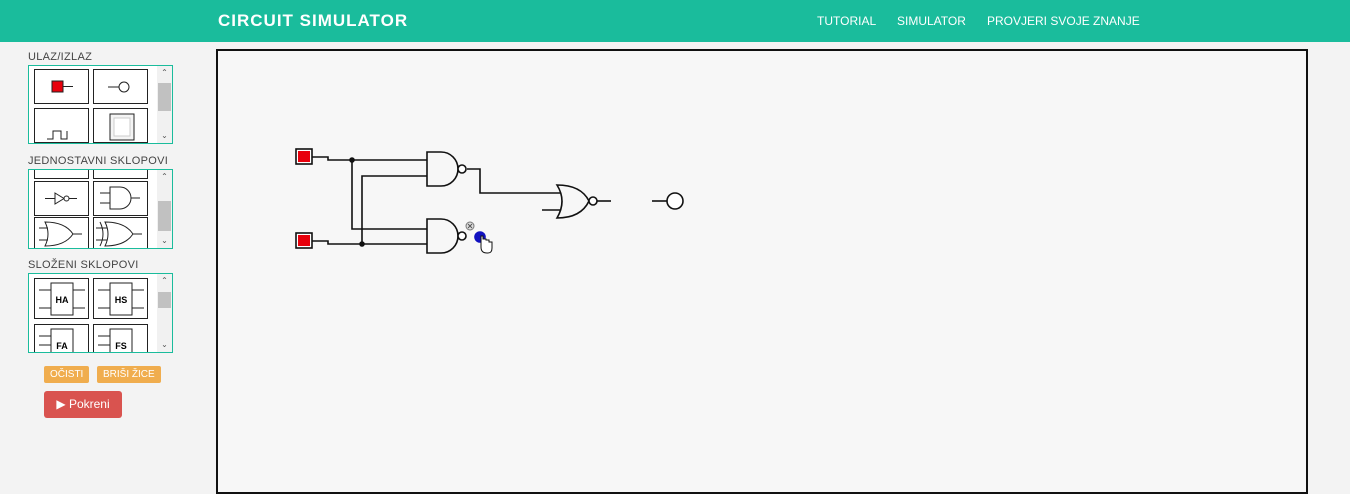 The width and height of the screenshot is (1350, 494). What do you see at coordinates (83, 404) in the screenshot?
I see `run-button: ▶ Pokreni` at bounding box center [83, 404].